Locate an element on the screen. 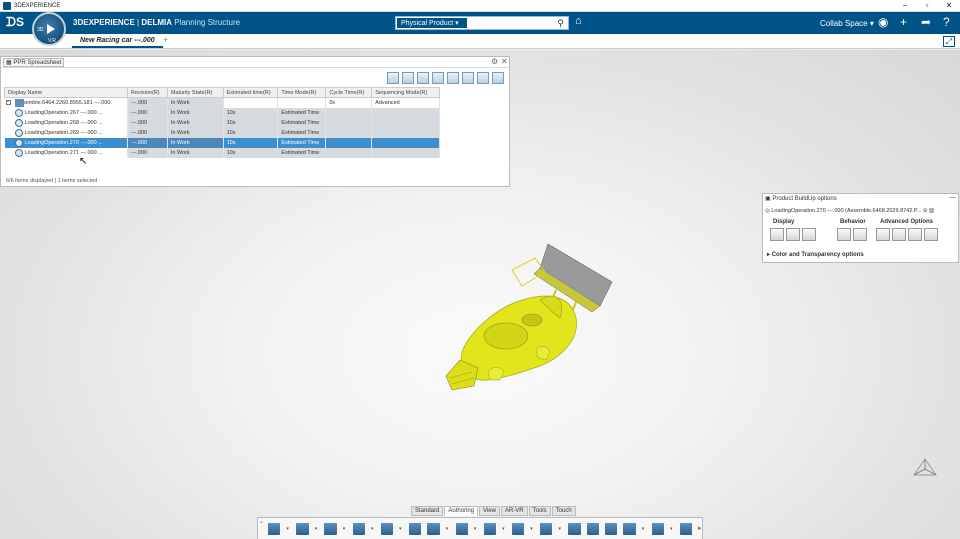 Image resolution: width=960 pixels, height=539 pixels. ppr-status-text: 6/6 items displayed | 1 items selected is located at coordinates (52, 181).